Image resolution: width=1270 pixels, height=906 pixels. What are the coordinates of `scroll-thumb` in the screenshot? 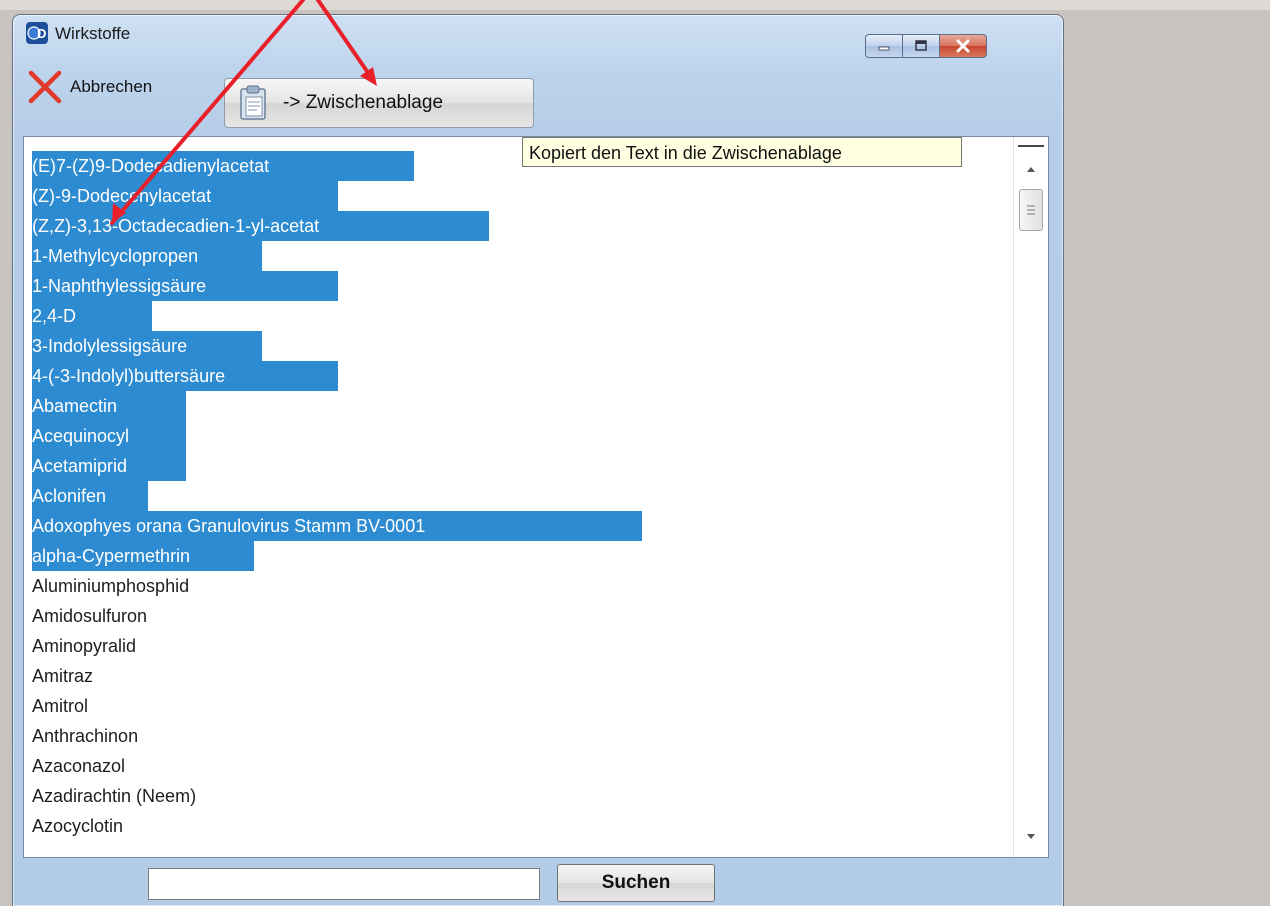 It's located at (1031, 210).